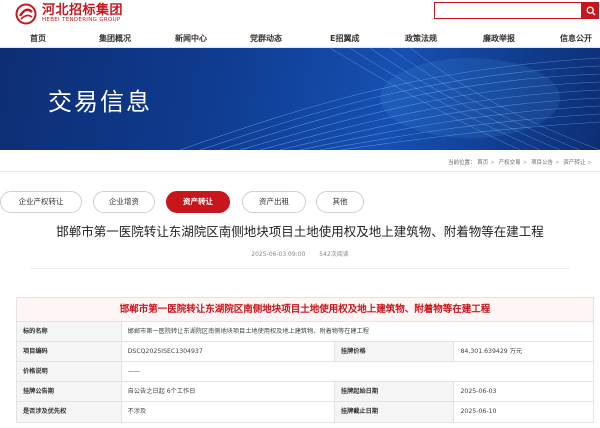 The width and height of the screenshot is (600, 428). I want to click on value-end-date: 2025-06-10, so click(478, 411).